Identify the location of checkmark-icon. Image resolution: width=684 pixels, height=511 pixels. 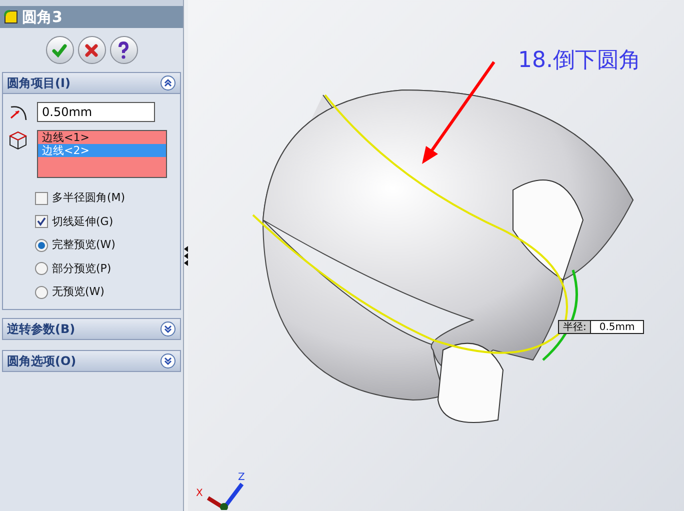
(41, 221).